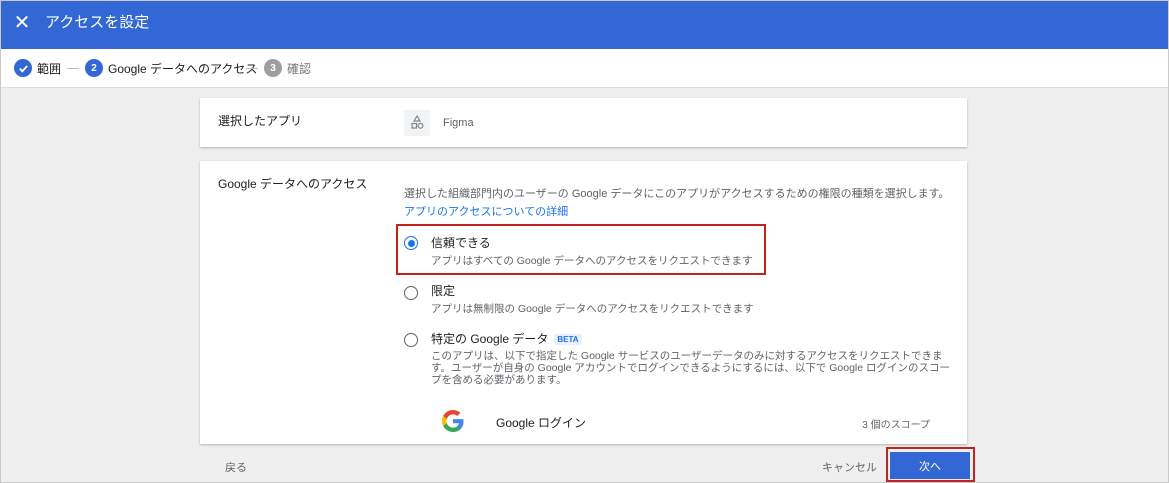 The height and width of the screenshot is (483, 1169). What do you see at coordinates (293, 184) in the screenshot?
I see `data-access-label: Google データへのアクセス` at bounding box center [293, 184].